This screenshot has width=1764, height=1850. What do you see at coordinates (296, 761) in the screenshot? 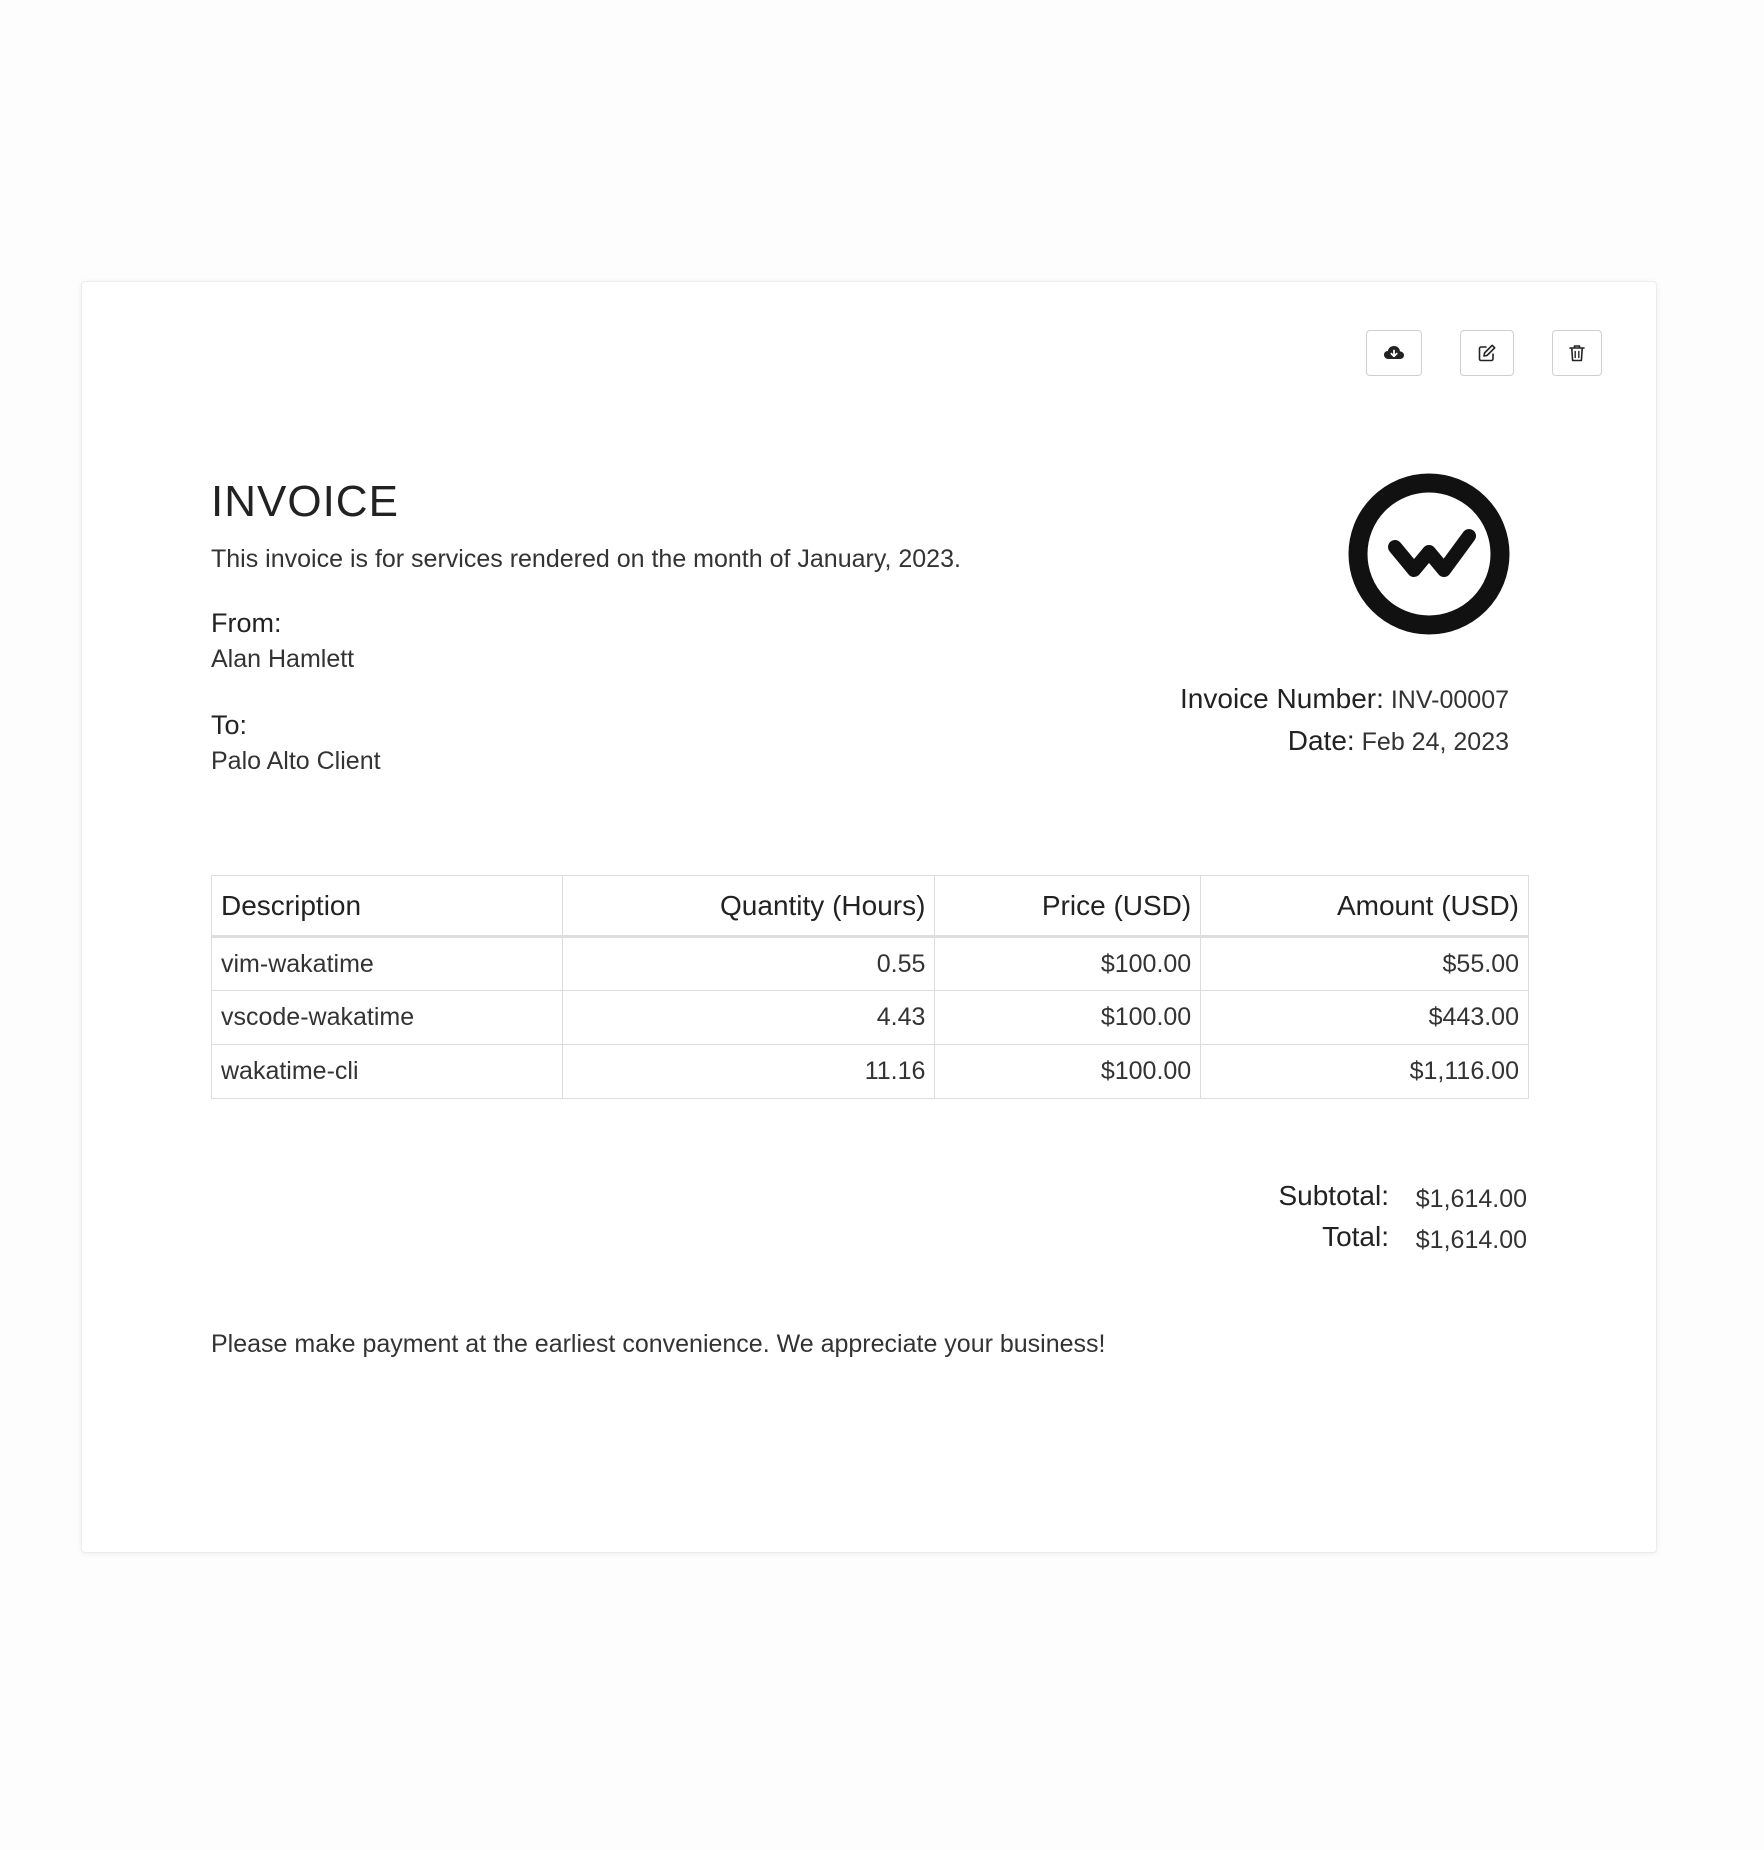
I see `to-name: Palo Alto Client` at bounding box center [296, 761].